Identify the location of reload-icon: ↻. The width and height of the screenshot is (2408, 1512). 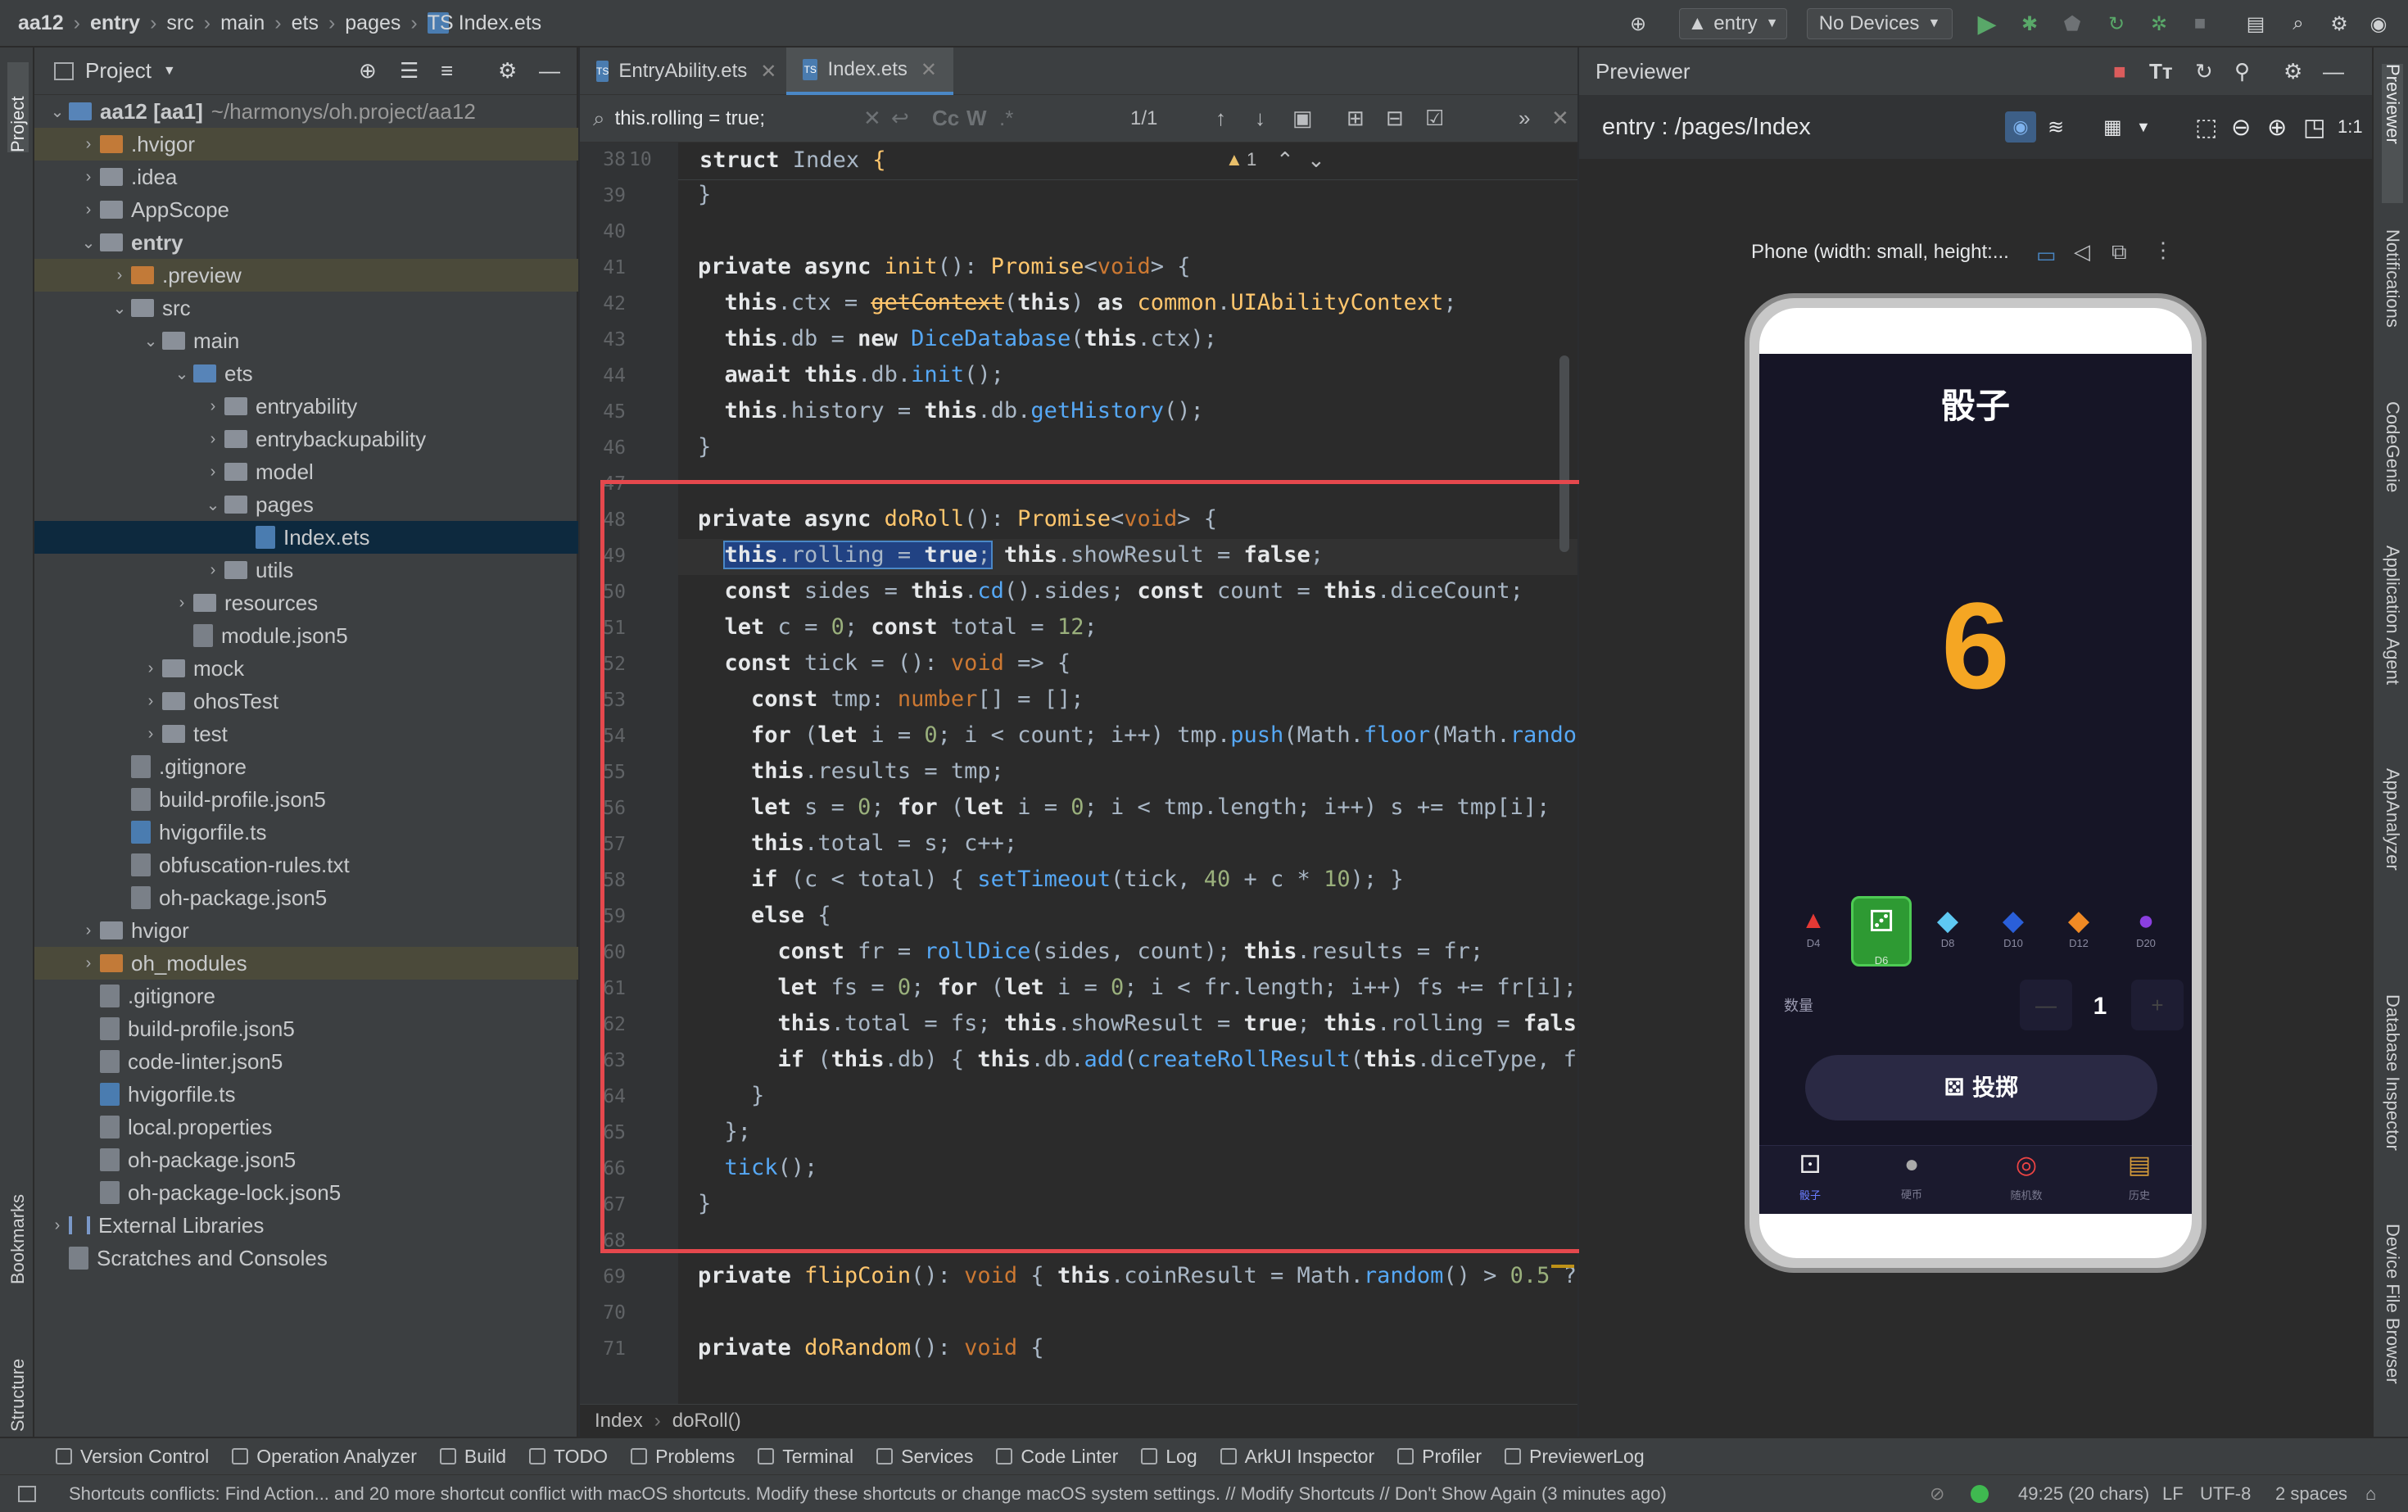
(2116, 23).